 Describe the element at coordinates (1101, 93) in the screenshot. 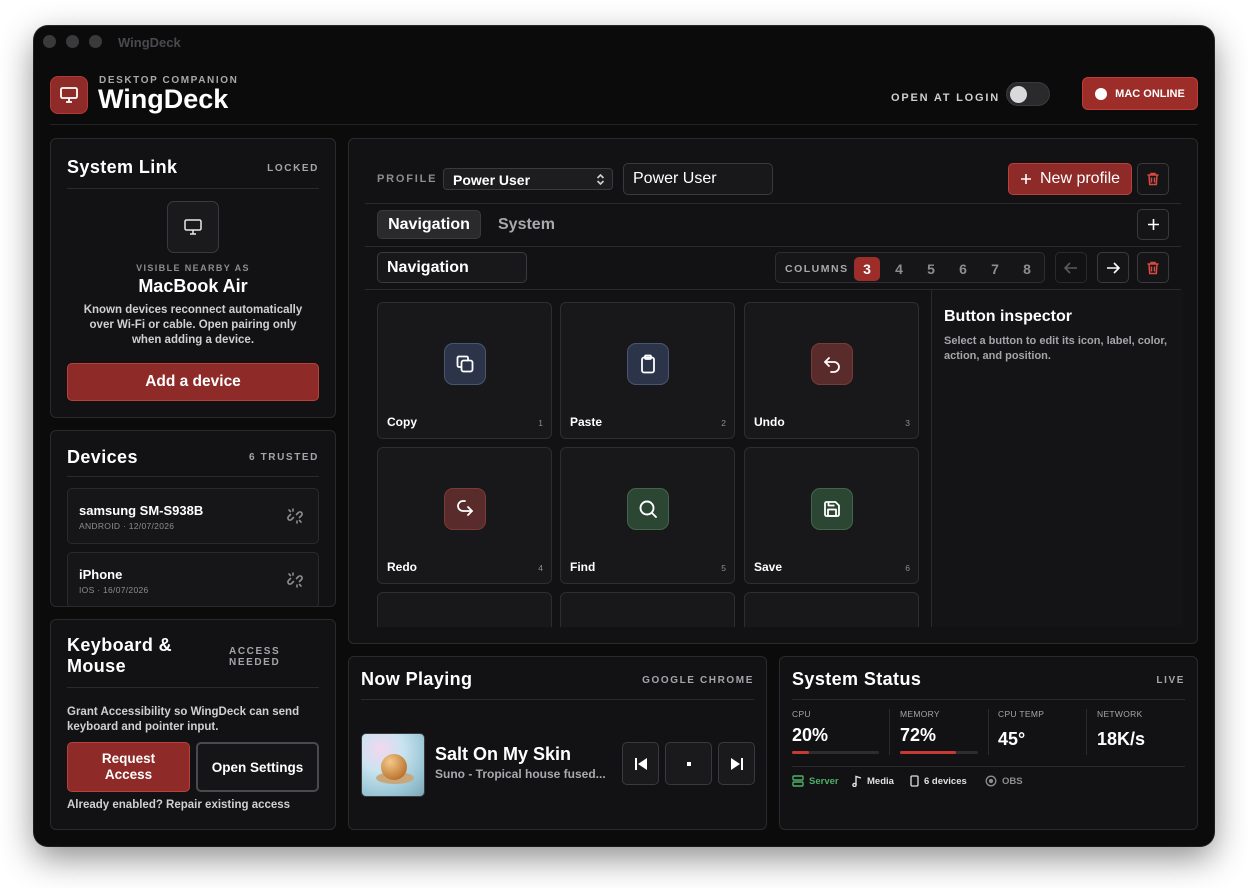

I see `status-dot-icon` at that location.